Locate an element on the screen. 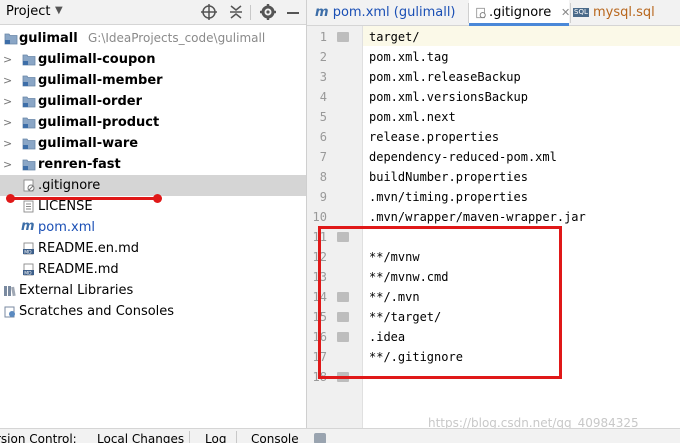 This screenshot has width=680, height=443. tree-file-readme: MD README.md is located at coordinates (153, 269).